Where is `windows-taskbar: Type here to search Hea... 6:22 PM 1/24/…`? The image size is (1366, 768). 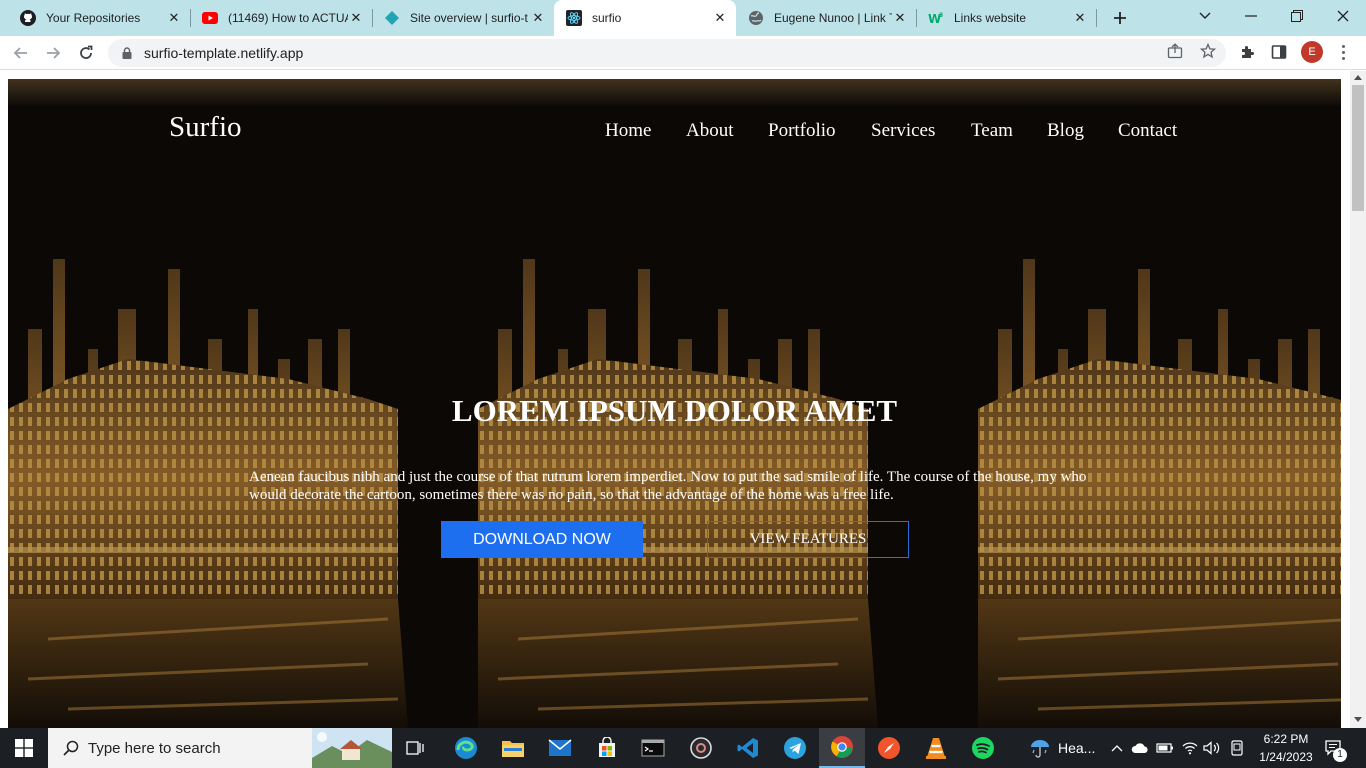 windows-taskbar: Type here to search Hea... 6:22 PM 1/24/… is located at coordinates (683, 748).